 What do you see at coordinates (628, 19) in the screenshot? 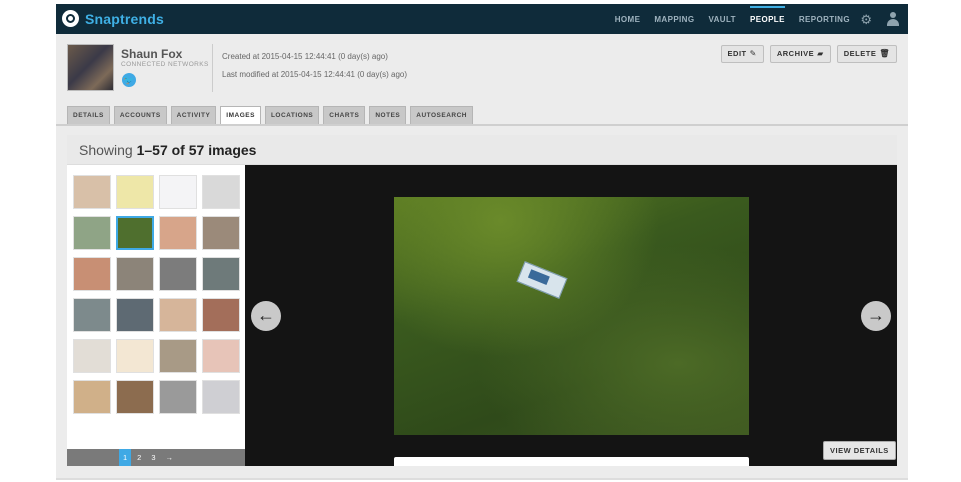
I see `nav-item-home: HOME` at bounding box center [628, 19].